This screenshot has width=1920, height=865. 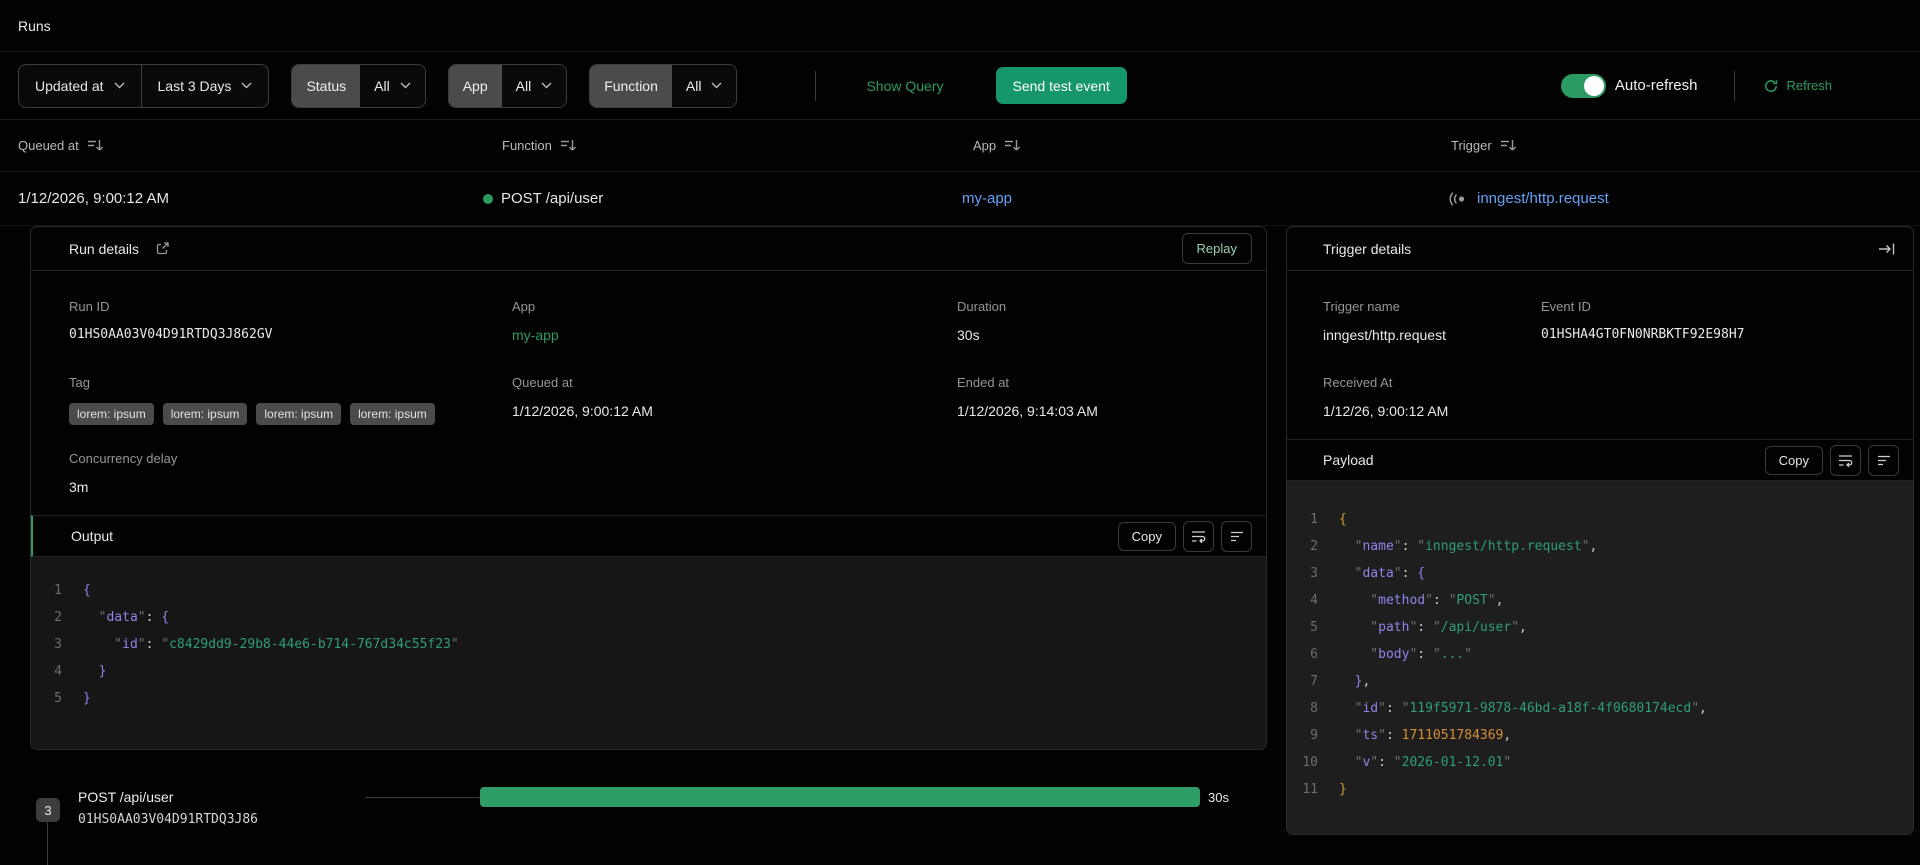 I want to click on time-range-dropdown: Last 3 Days, so click(x=204, y=85).